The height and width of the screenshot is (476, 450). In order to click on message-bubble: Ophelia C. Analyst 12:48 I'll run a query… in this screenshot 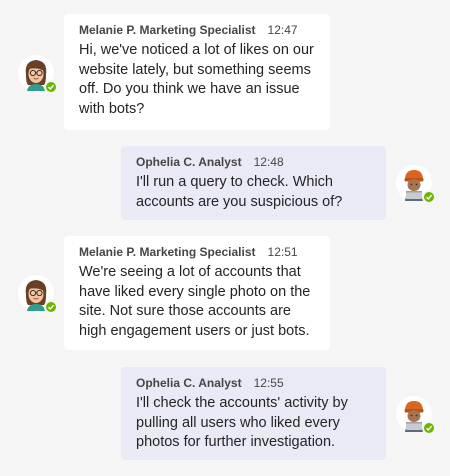, I will do `click(253, 183)`.